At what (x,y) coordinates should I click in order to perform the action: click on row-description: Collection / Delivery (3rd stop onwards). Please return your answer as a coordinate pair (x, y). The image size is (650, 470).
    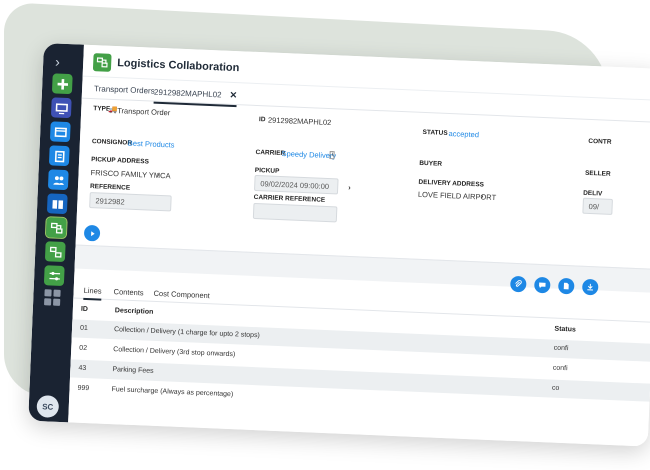
    Looking at the image, I should click on (174, 352).